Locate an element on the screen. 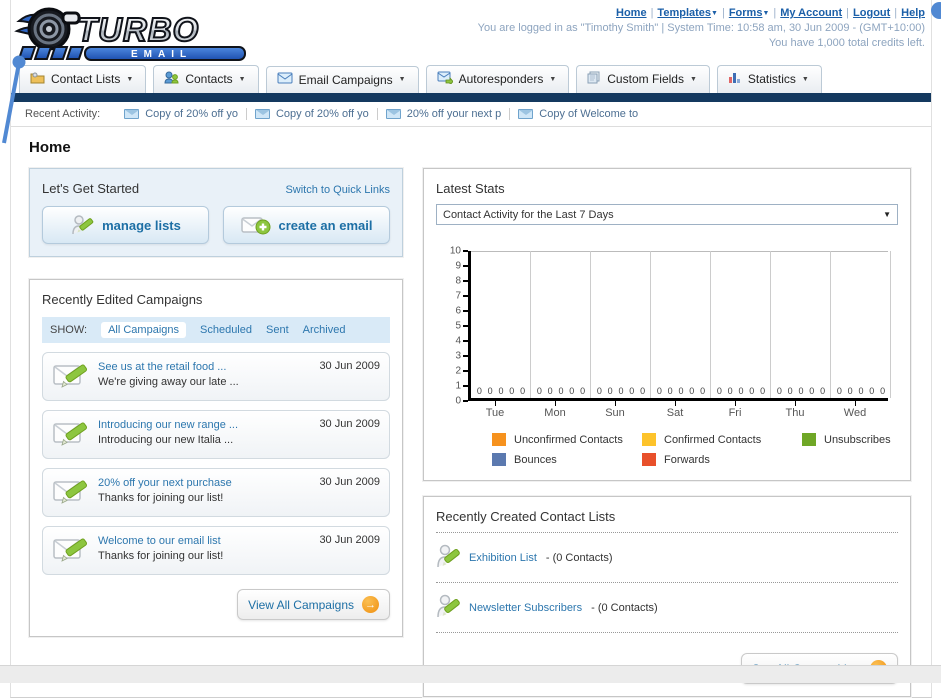 Image resolution: width=941 pixels, height=698 pixels. legend-item-bounces: Bounces is located at coordinates (567, 459).